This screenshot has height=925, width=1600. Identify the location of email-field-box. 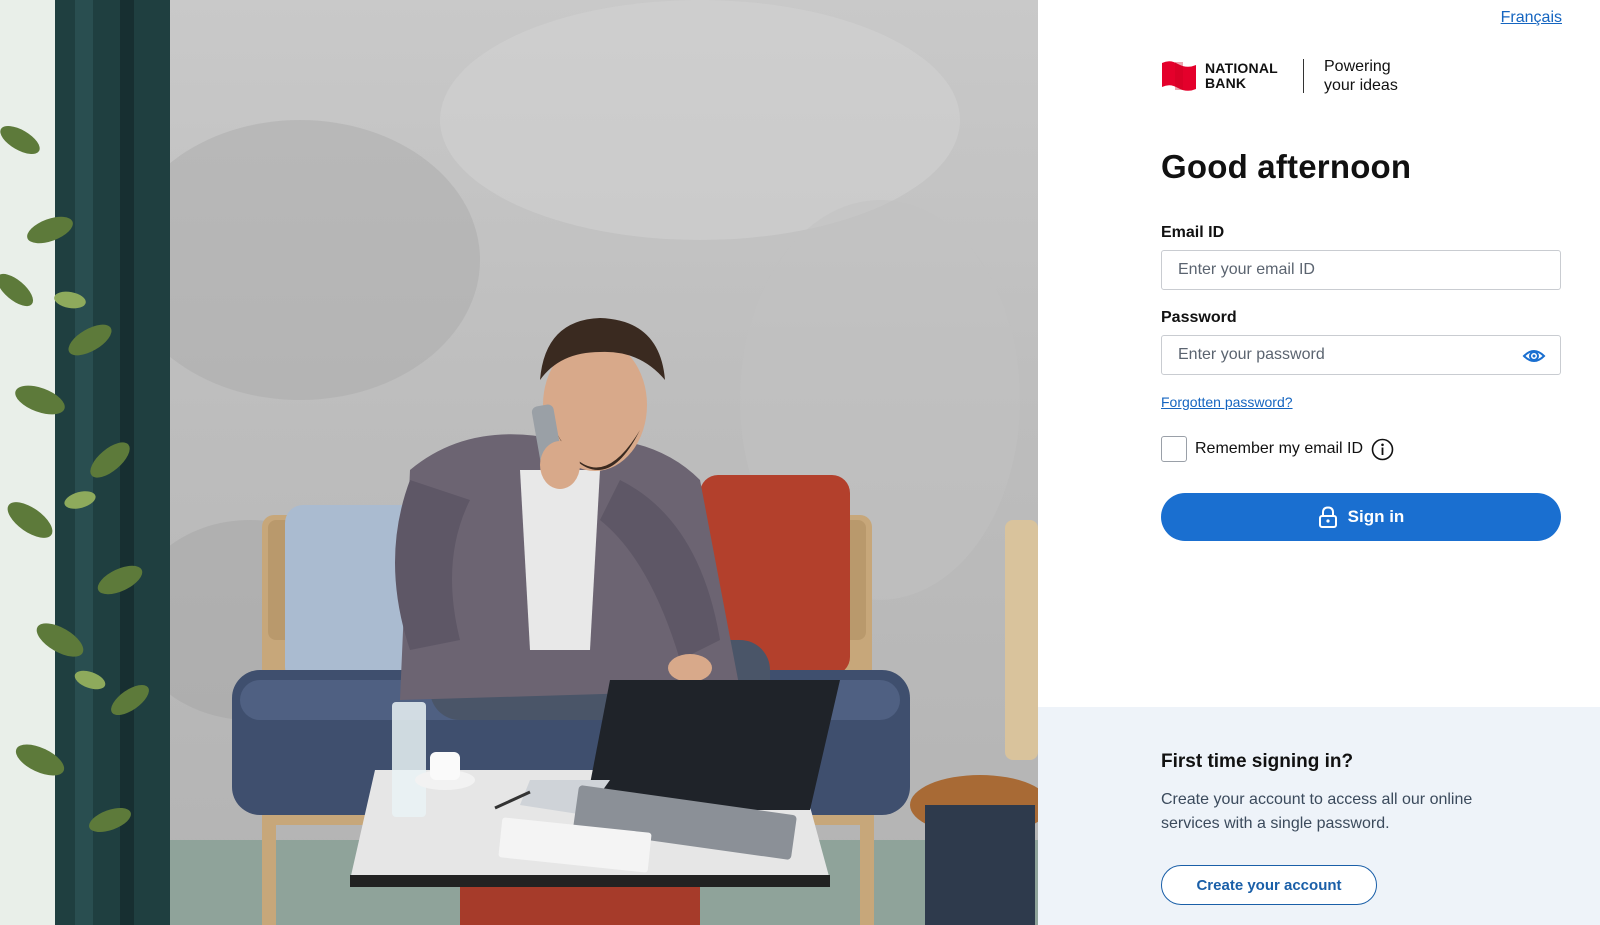
(1361, 270).